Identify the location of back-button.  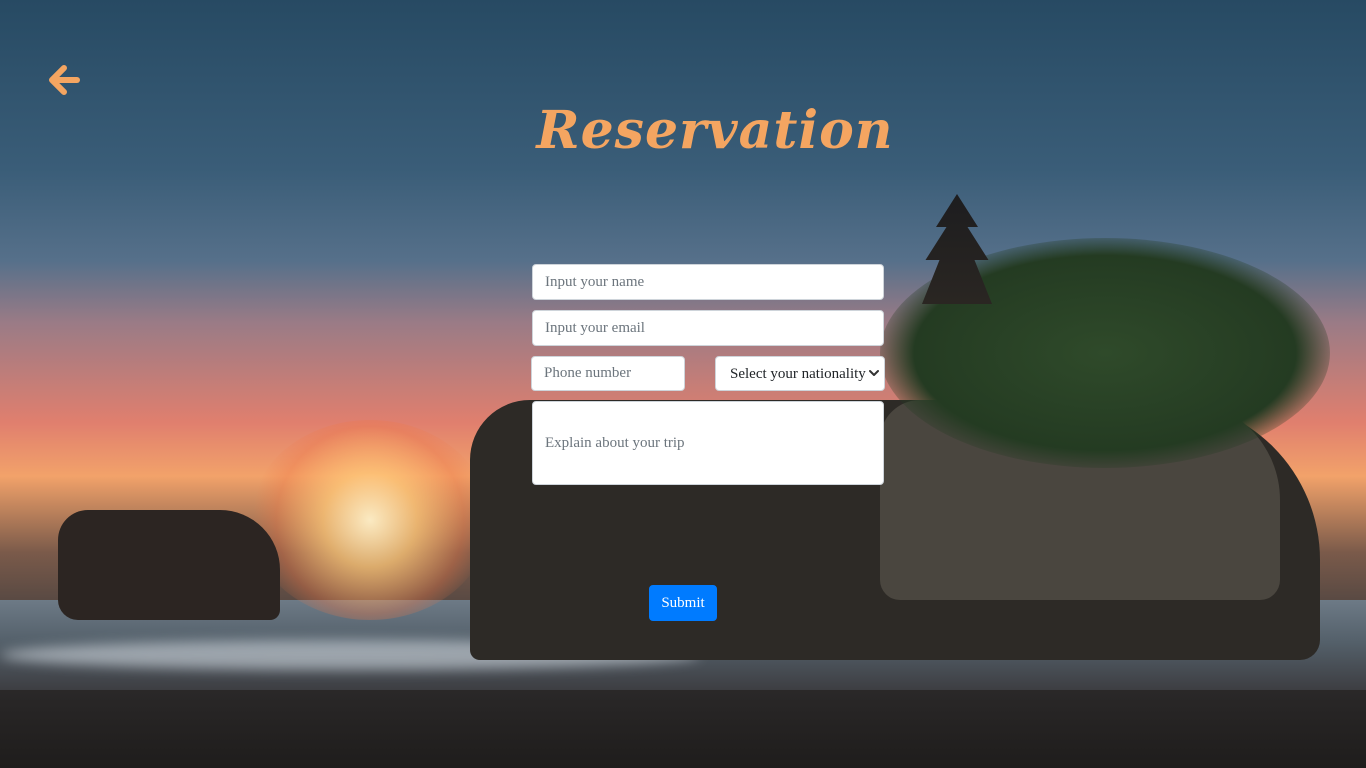
(64, 80).